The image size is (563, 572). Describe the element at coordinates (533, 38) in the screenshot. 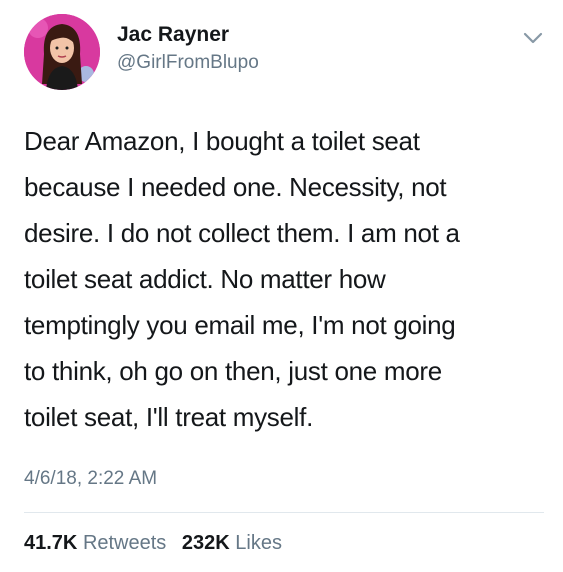

I see `chevron-down-icon` at that location.